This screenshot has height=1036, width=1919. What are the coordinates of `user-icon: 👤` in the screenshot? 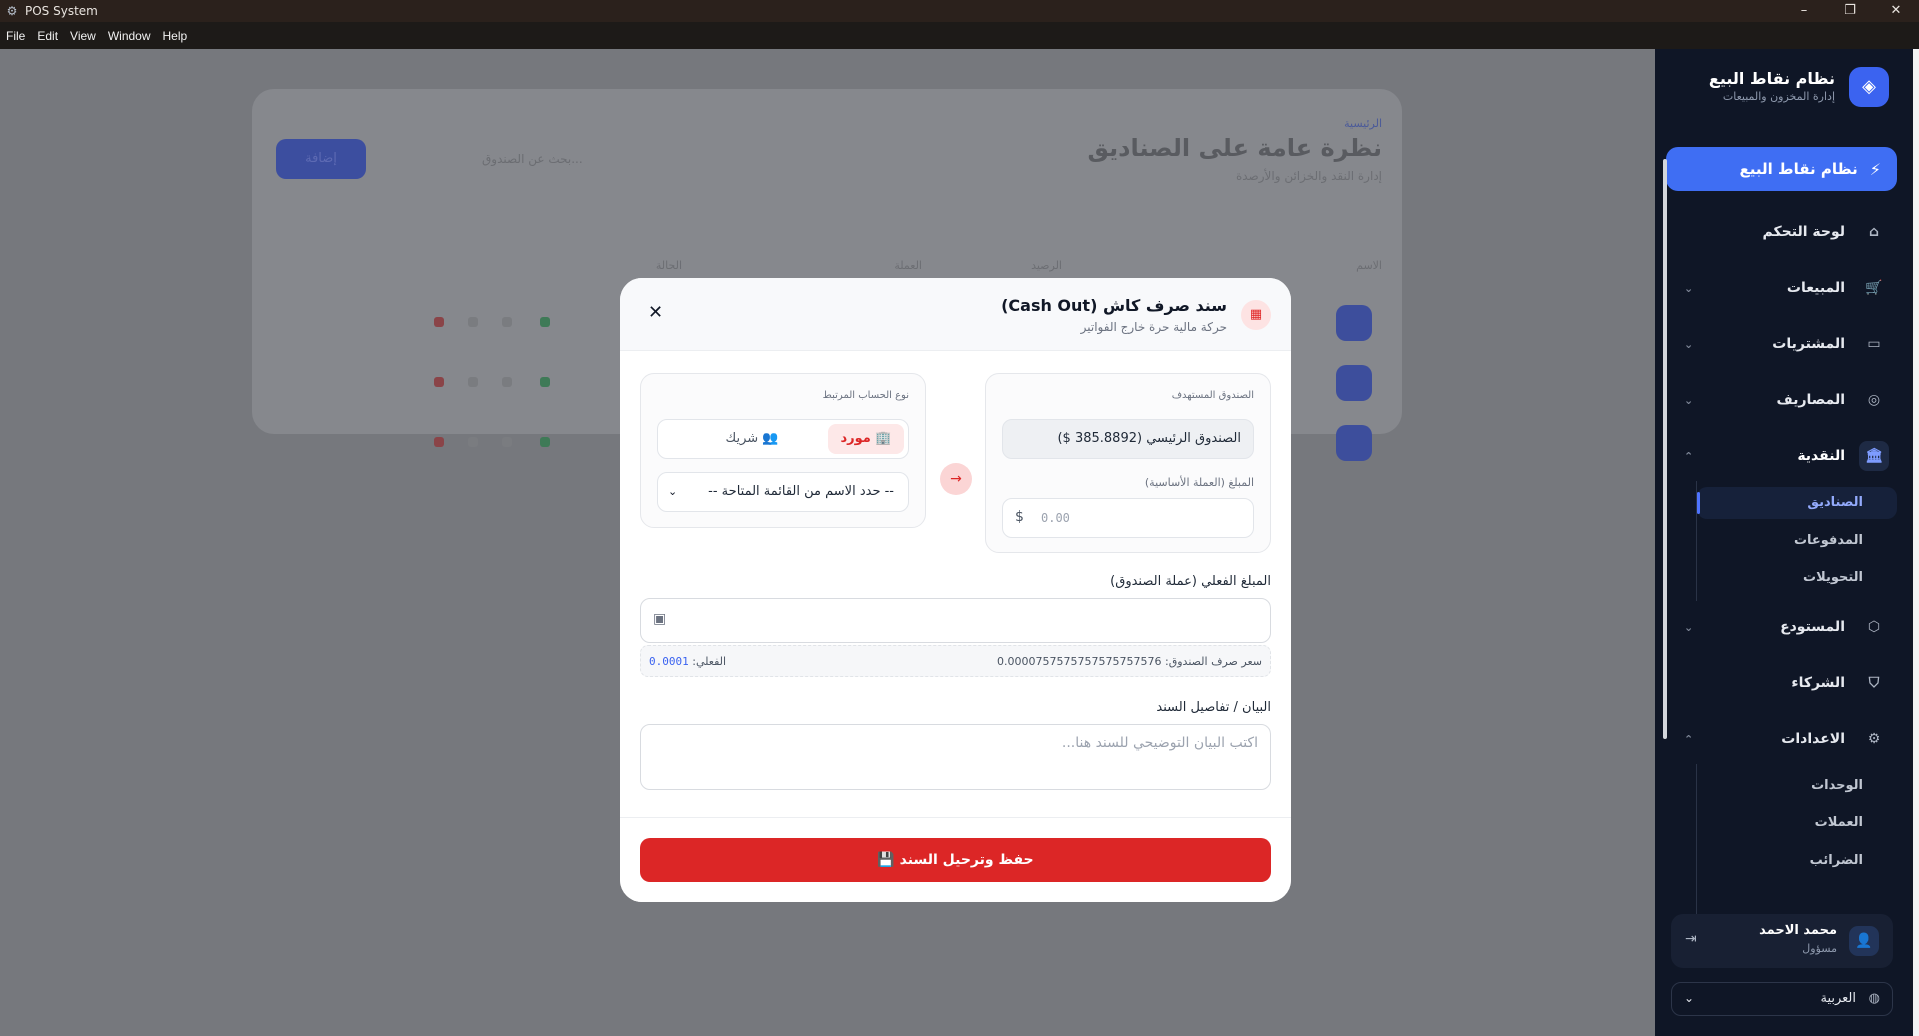 It's located at (1864, 941).